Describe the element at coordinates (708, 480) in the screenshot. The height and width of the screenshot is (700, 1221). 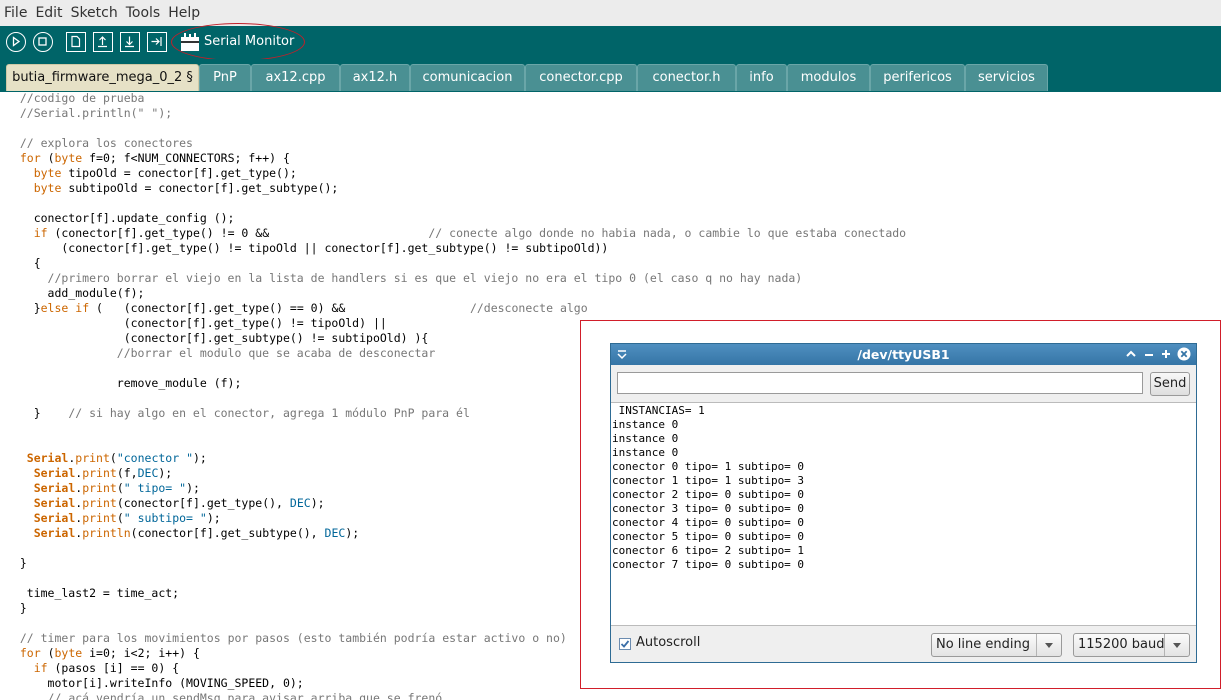
I see `serial-output-line: conector 1 tipo= 1 subtipo= 3` at that location.